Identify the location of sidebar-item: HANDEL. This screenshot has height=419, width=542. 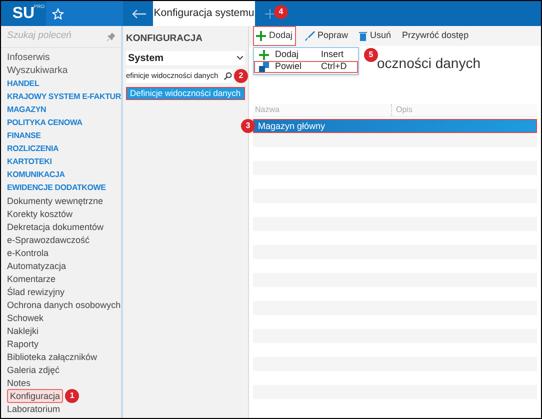
(23, 84).